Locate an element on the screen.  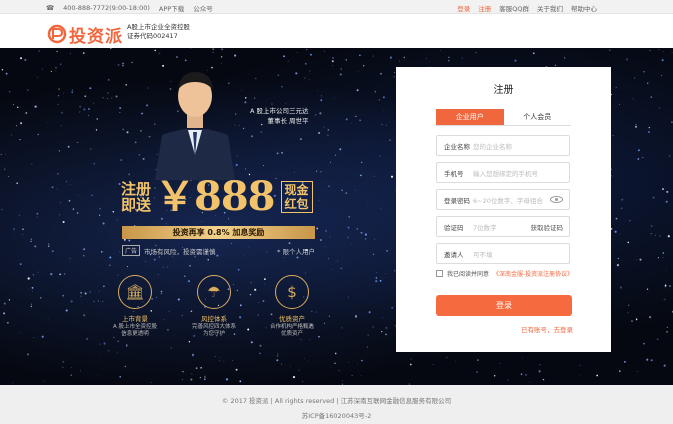
phone-field: 手机号 输入您想绑定的手机号 is located at coordinates (503, 172).